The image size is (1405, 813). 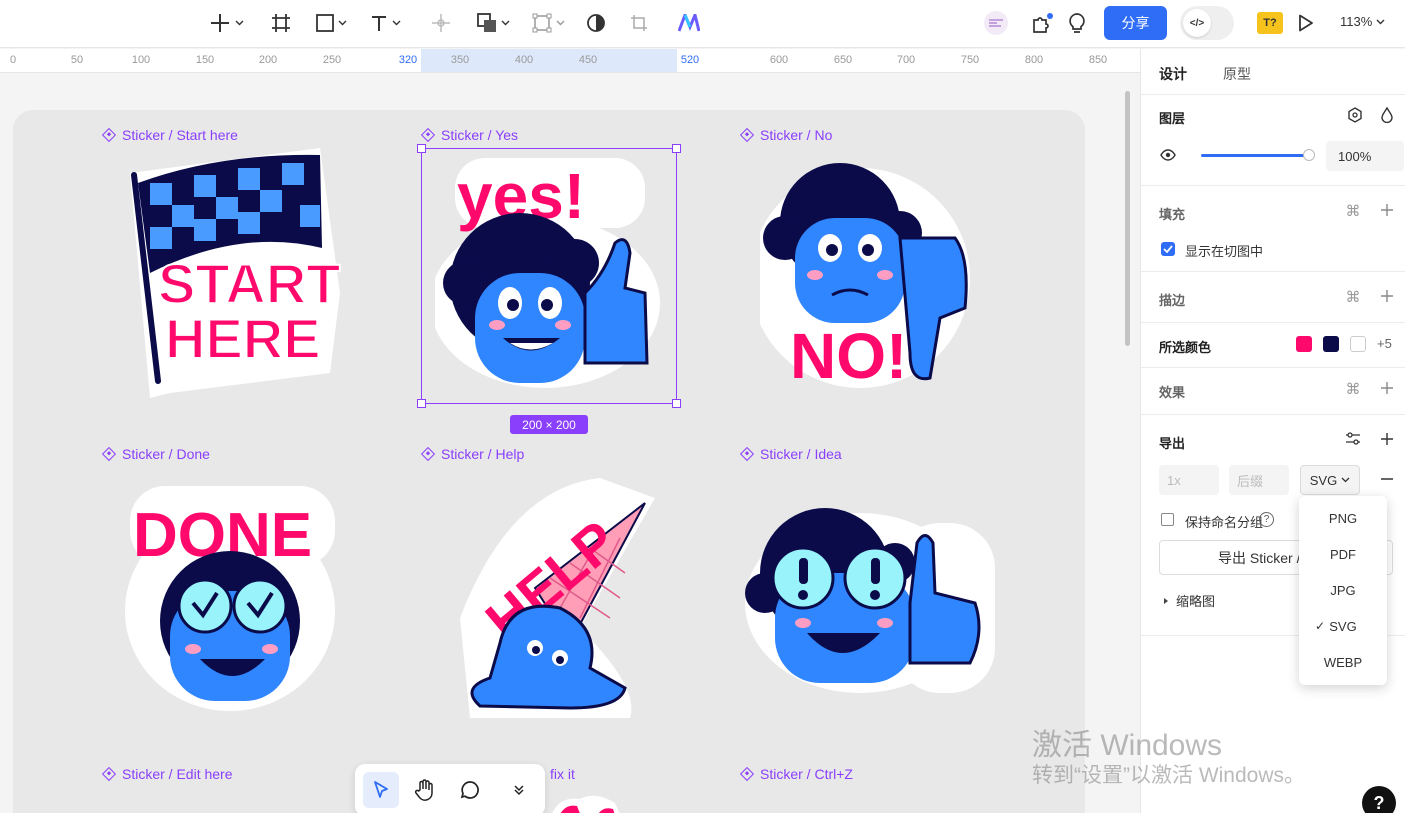 I want to click on share-button: 分享, so click(x=1135, y=23).